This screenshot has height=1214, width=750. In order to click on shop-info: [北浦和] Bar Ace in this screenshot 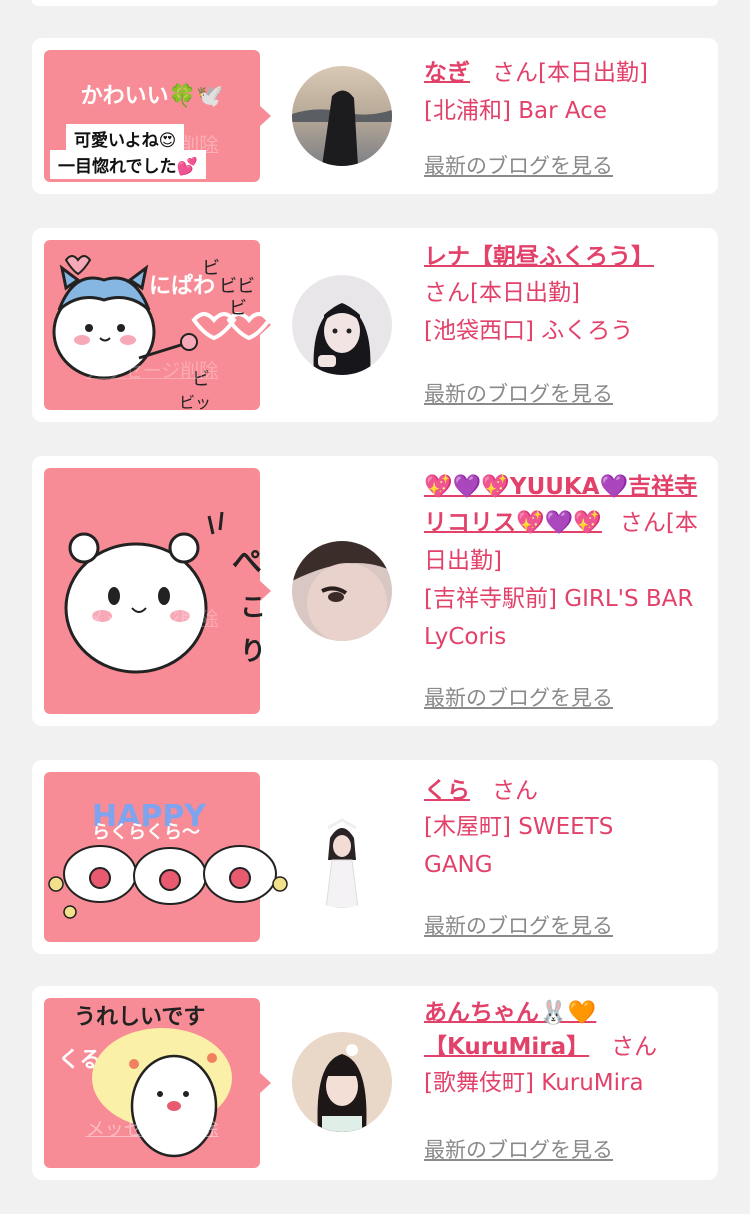, I will do `click(516, 111)`.